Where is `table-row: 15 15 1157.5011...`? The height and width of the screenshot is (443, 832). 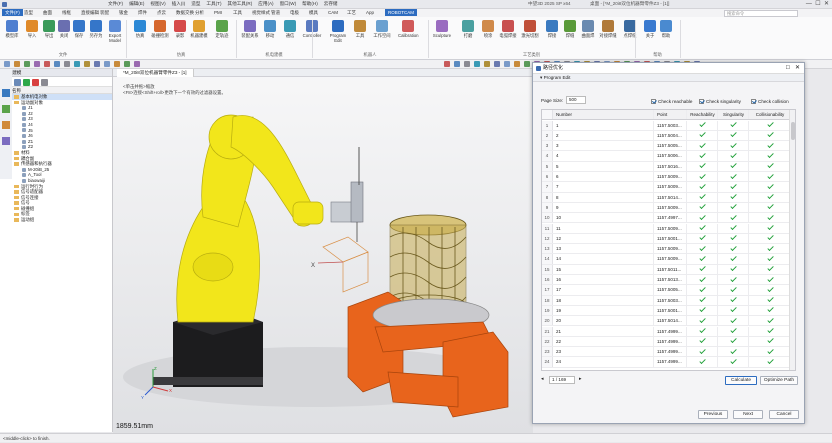 table-row: 15 15 1157.5011... is located at coordinates (666, 269).